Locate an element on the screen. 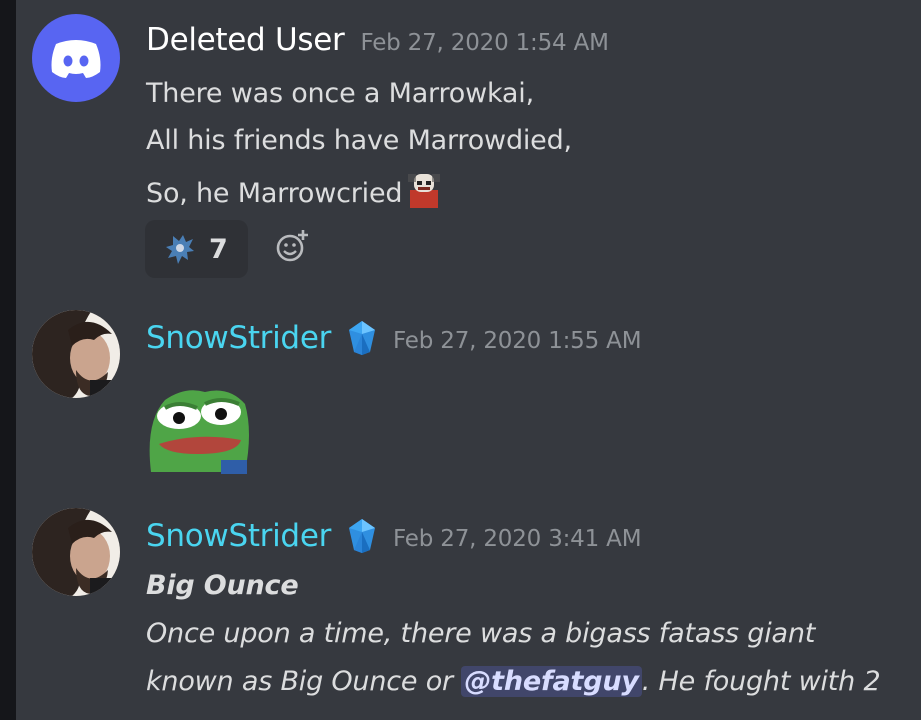  message-line: All his friends have Marrowdied, is located at coordinates (359, 140).